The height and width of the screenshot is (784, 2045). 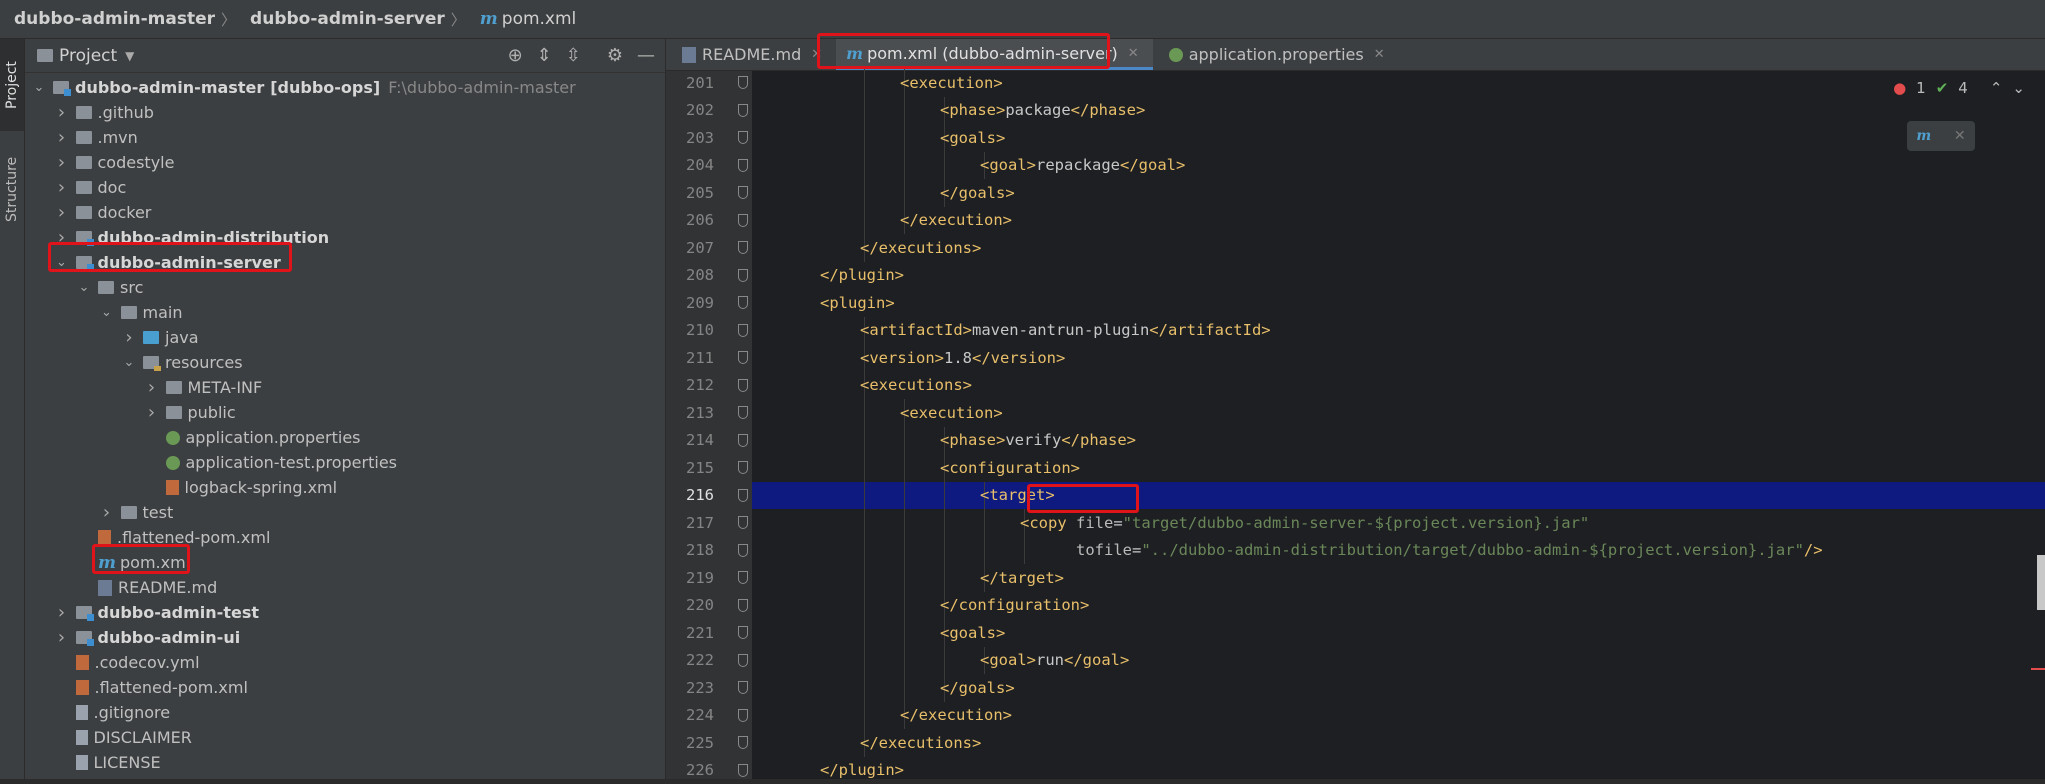 I want to click on project-tool-tab: Project, so click(x=12, y=85).